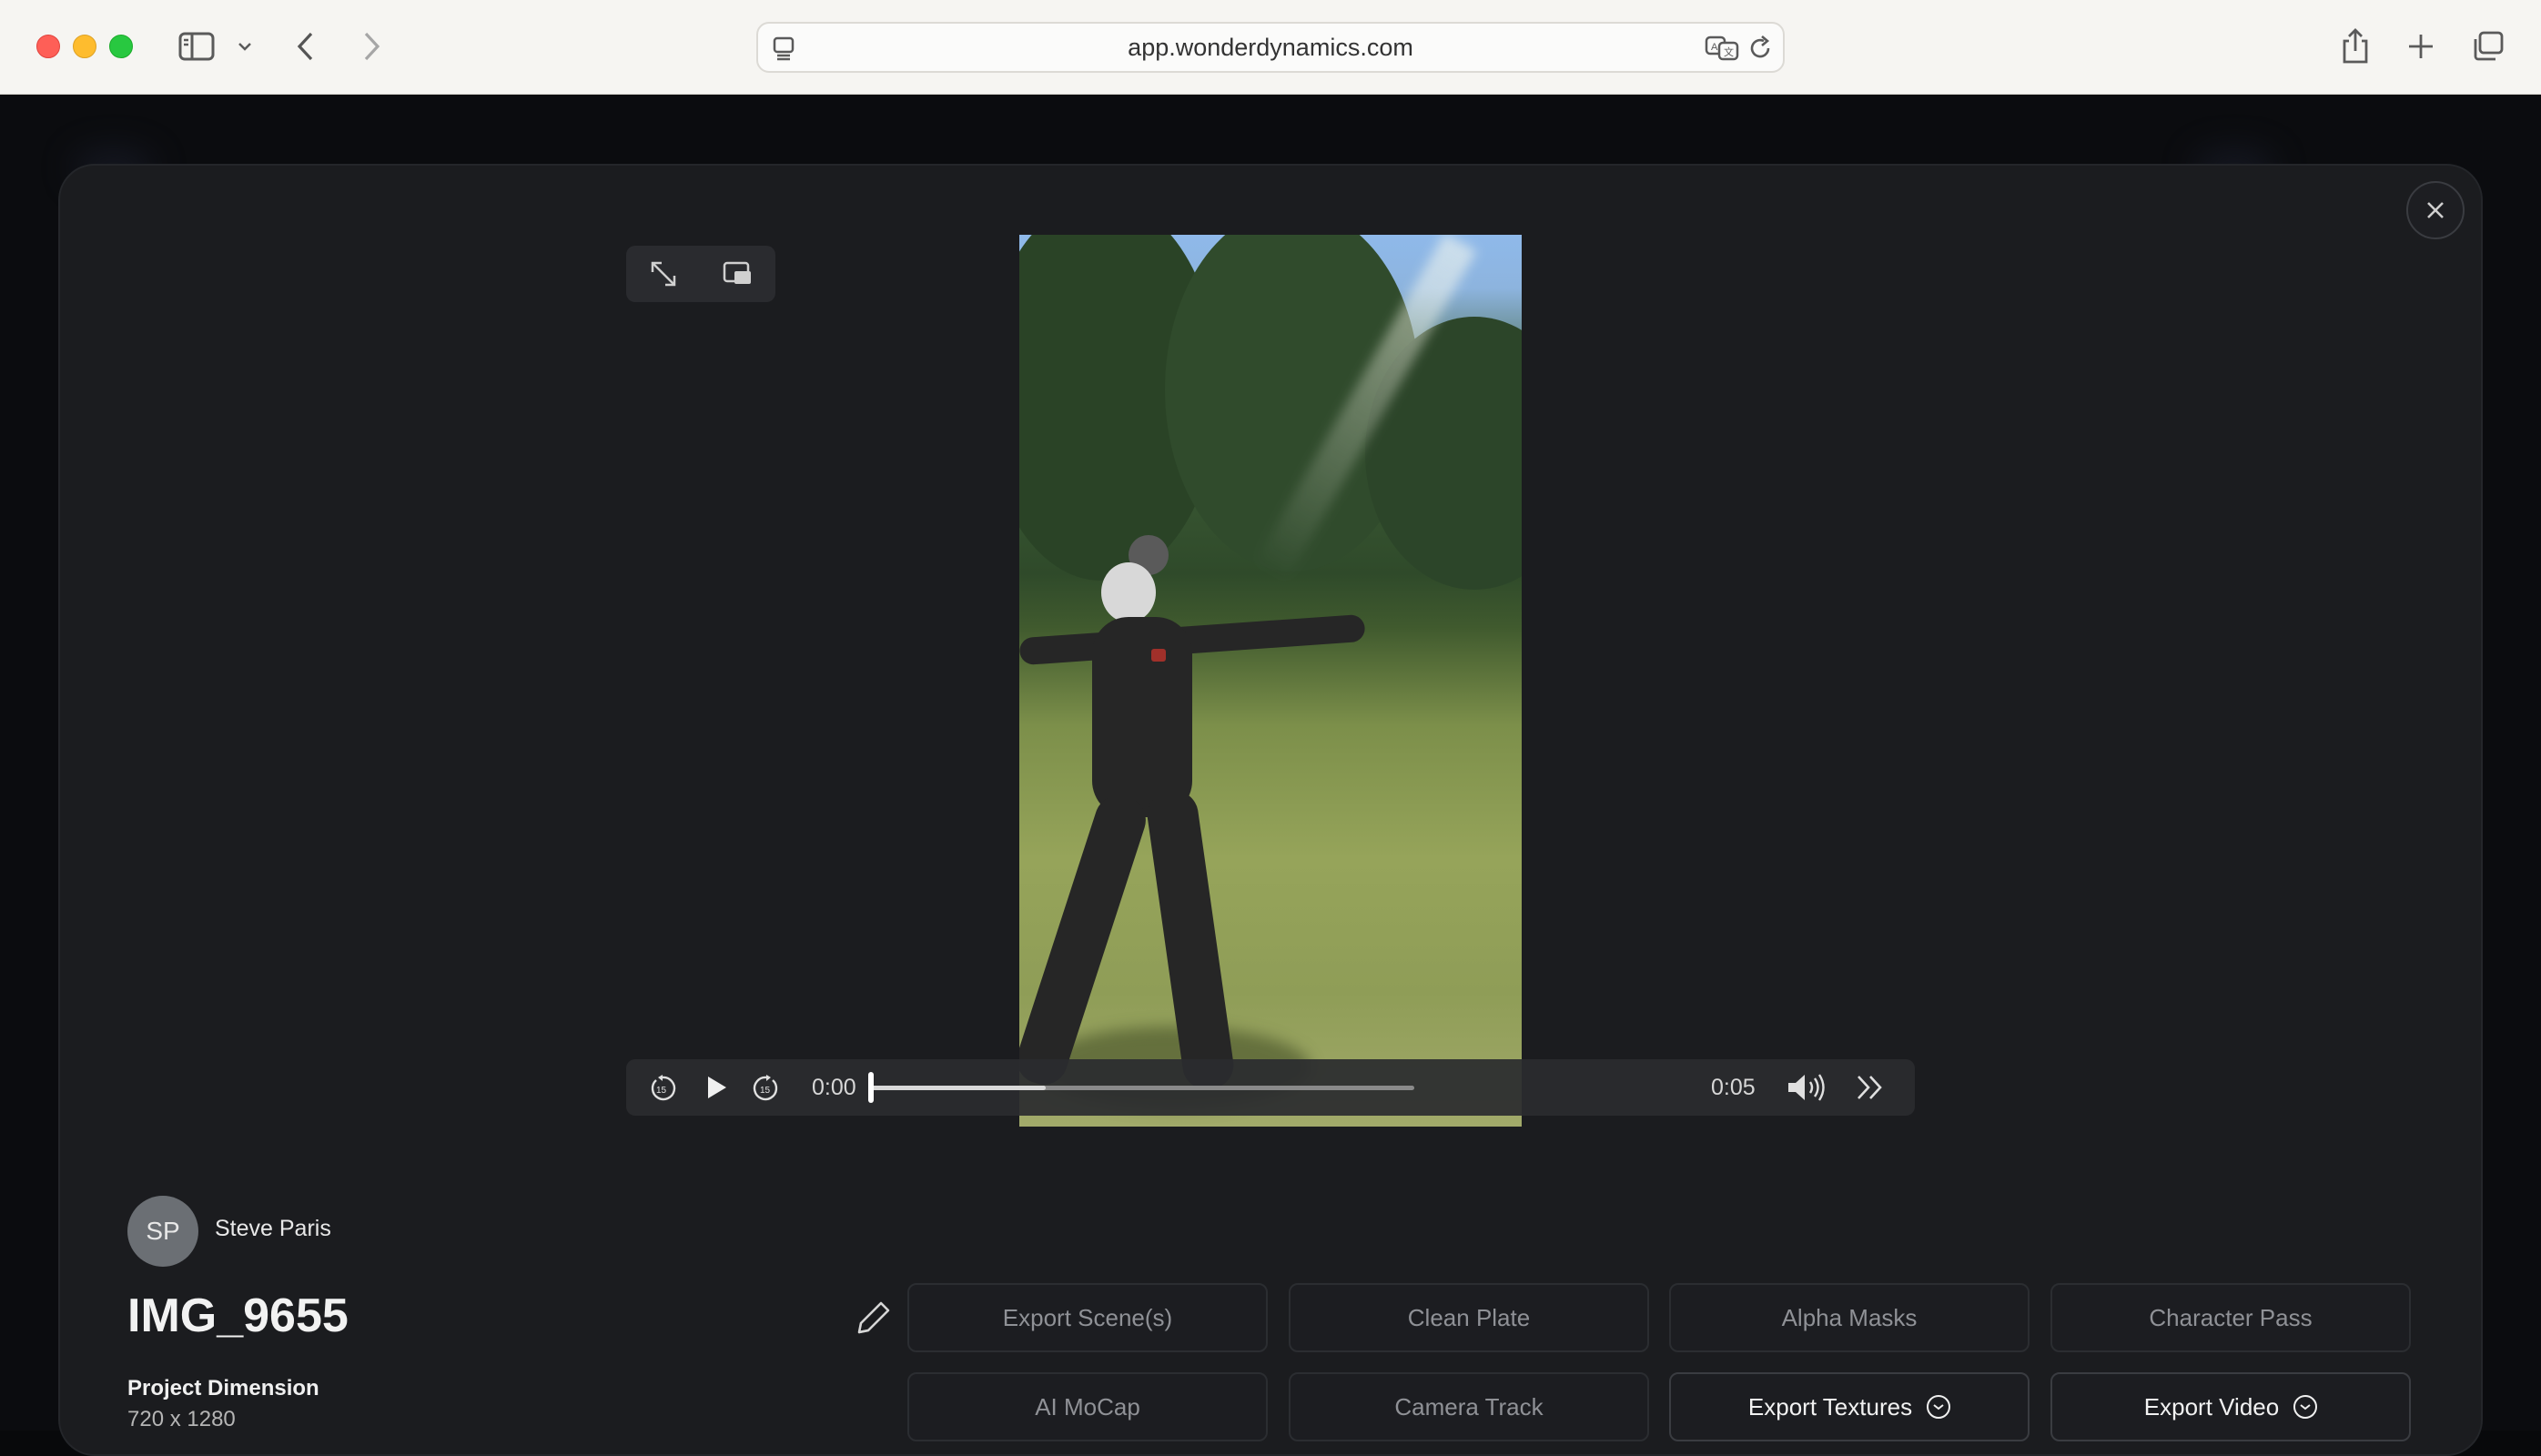 The width and height of the screenshot is (2541, 1456). What do you see at coordinates (1870, 1088) in the screenshot?
I see `skip-forward-icon` at bounding box center [1870, 1088].